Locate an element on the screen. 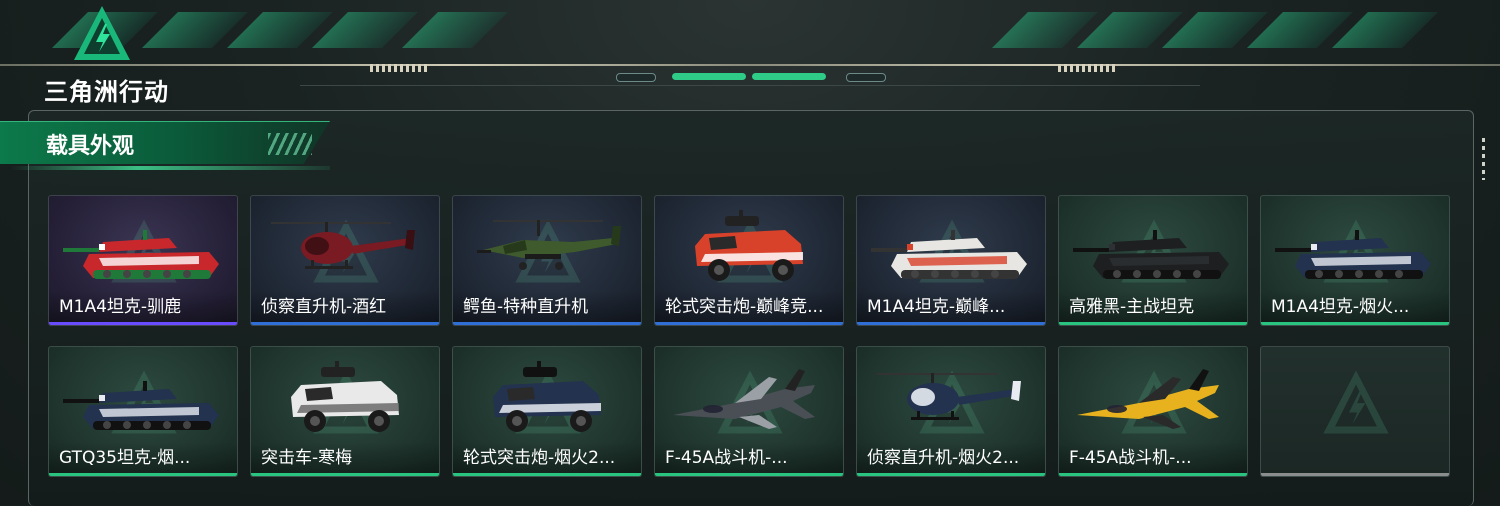  skin-name: 高雅黑-主战坦克 is located at coordinates (1132, 307).